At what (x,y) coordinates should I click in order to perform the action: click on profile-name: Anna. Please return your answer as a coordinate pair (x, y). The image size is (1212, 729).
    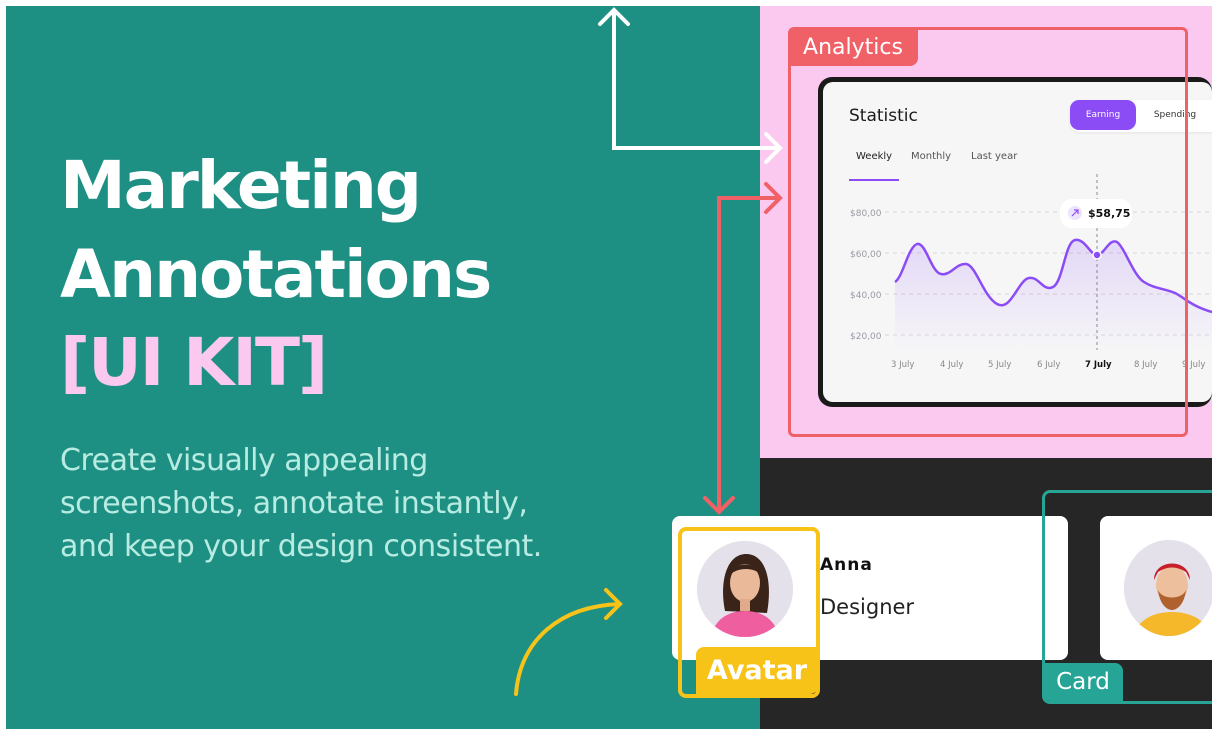
    Looking at the image, I should click on (846, 565).